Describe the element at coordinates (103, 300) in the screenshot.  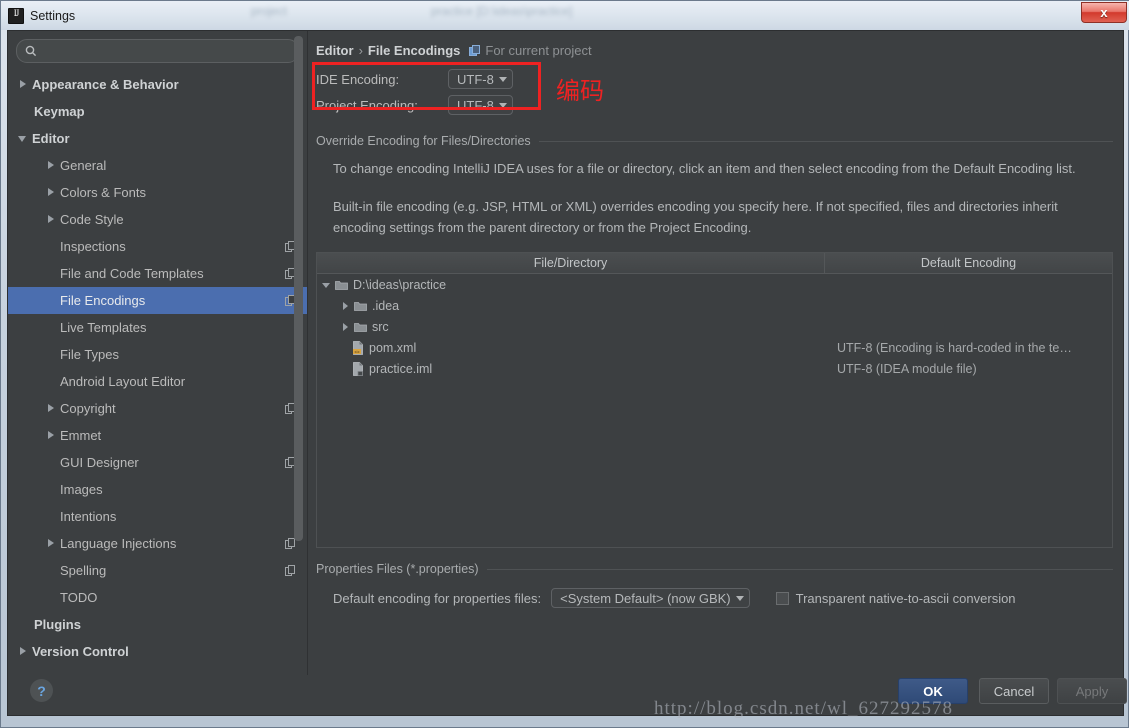
I see `sidebar-item-label: File Encodings` at that location.